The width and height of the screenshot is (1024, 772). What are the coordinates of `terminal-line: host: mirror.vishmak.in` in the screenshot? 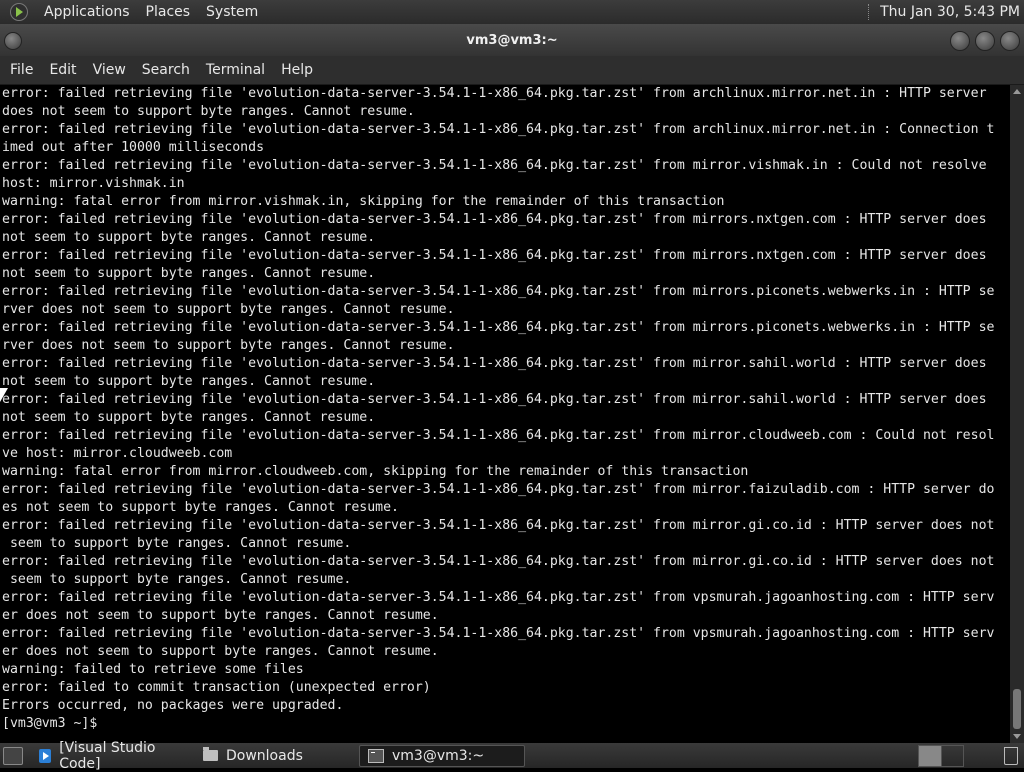 It's located at (93, 183).